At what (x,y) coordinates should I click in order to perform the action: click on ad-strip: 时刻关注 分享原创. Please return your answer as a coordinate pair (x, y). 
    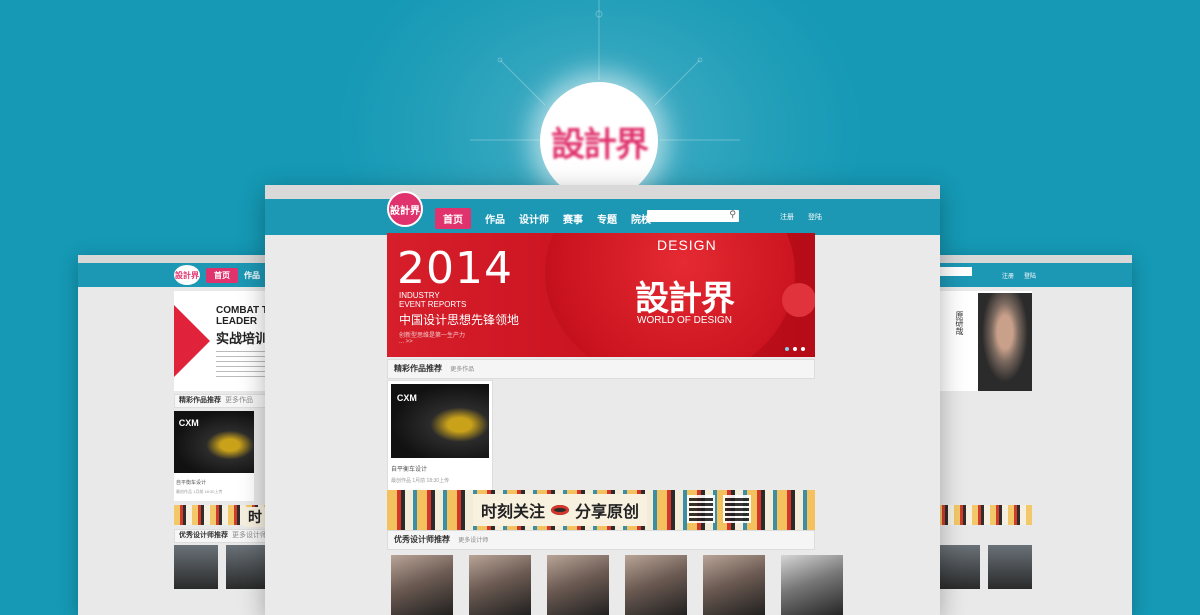
    Looking at the image, I should click on (601, 510).